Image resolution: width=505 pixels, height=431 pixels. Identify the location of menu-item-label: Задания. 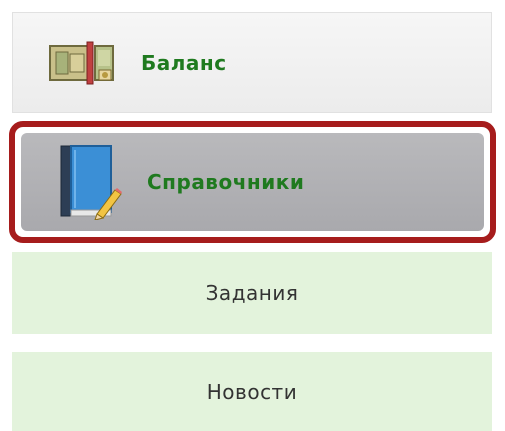
(252, 293).